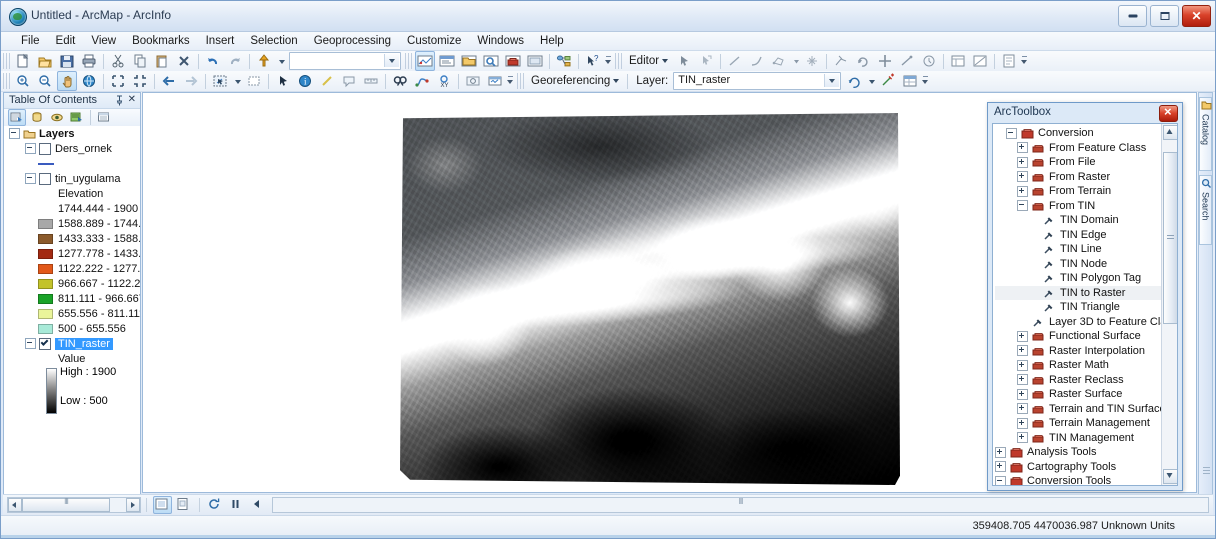 This screenshot has height=539, width=1216. What do you see at coordinates (104, 117) in the screenshot?
I see `options-icon` at bounding box center [104, 117].